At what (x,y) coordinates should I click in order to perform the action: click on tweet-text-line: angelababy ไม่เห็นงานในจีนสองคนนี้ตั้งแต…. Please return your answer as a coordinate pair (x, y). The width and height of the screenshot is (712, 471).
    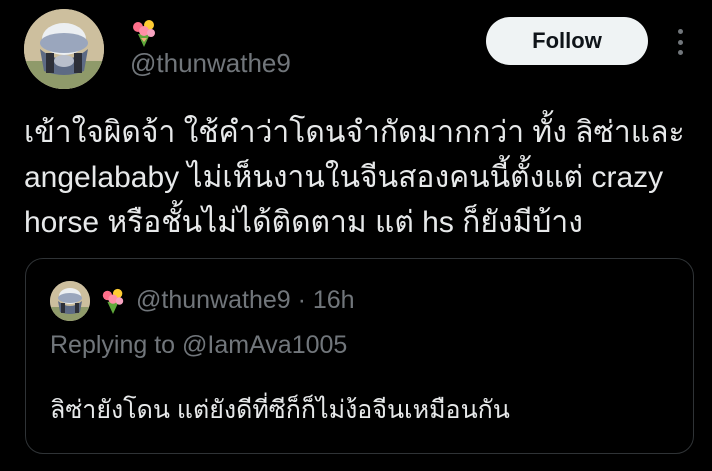
    Looking at the image, I should click on (344, 177).